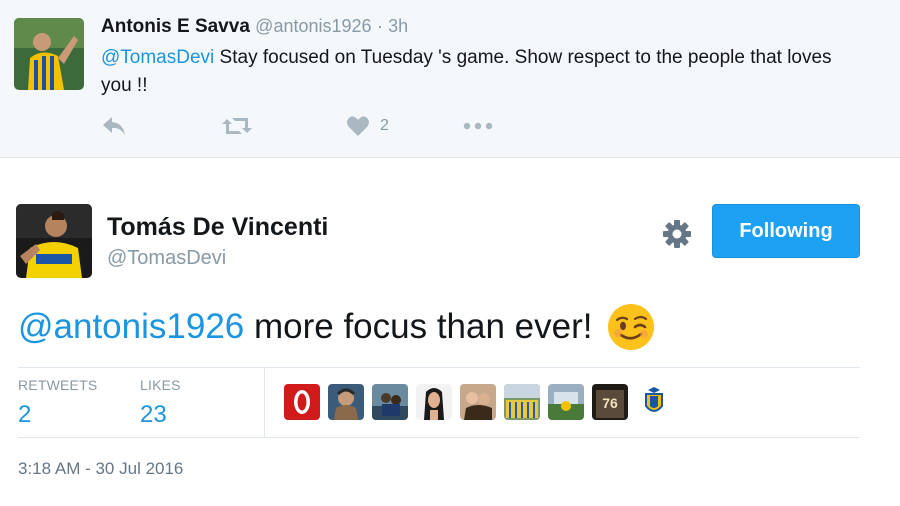 Image resolution: width=900 pixels, height=506 pixels. What do you see at coordinates (58, 385) in the screenshot?
I see `retweets-label: RETWEETS` at bounding box center [58, 385].